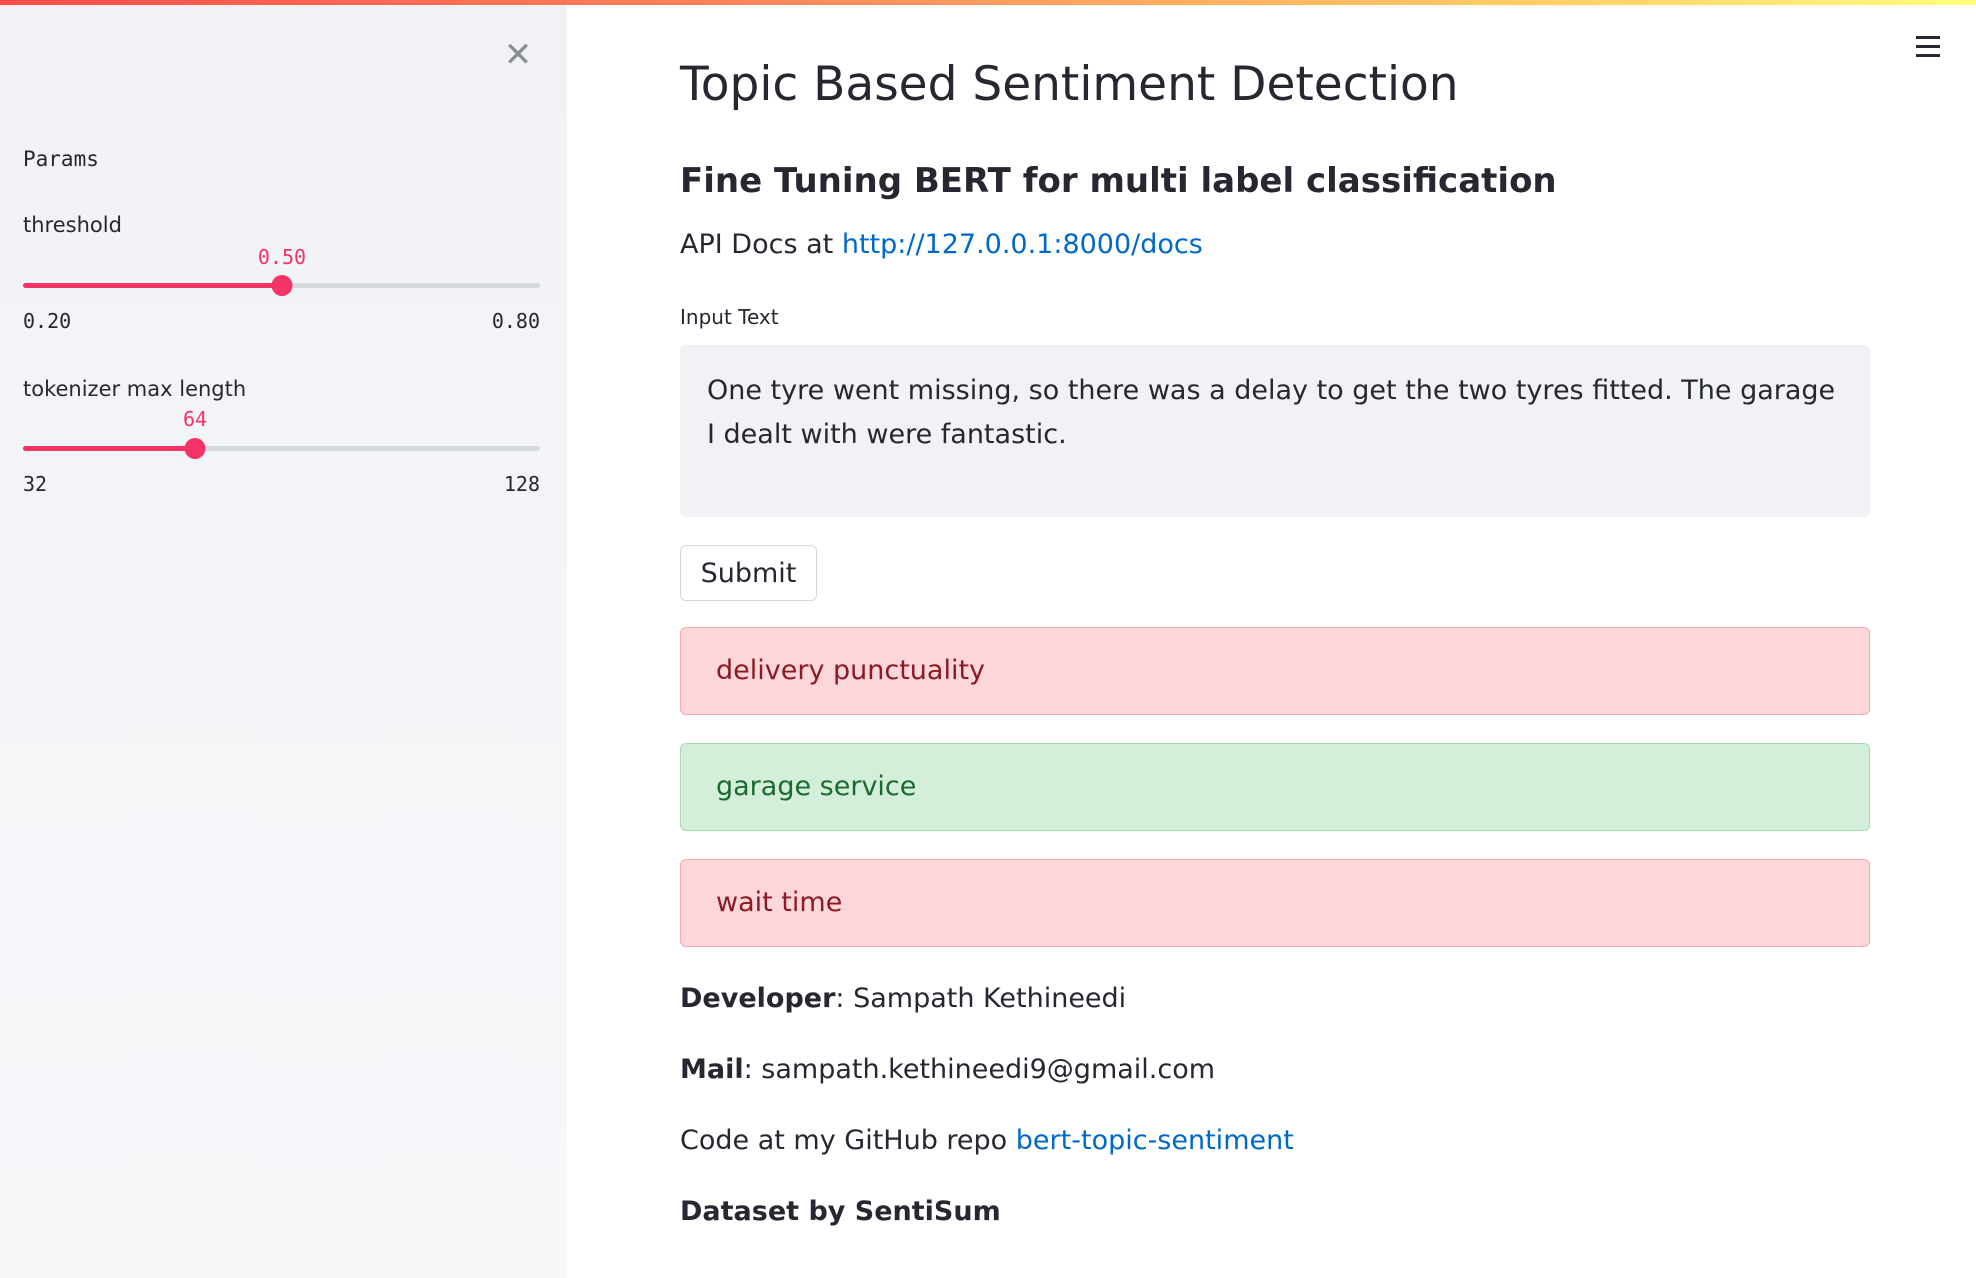 Image resolution: width=1976 pixels, height=1278 pixels. Describe the element at coordinates (518, 55) in the screenshot. I see `close-icon: ✕` at that location.